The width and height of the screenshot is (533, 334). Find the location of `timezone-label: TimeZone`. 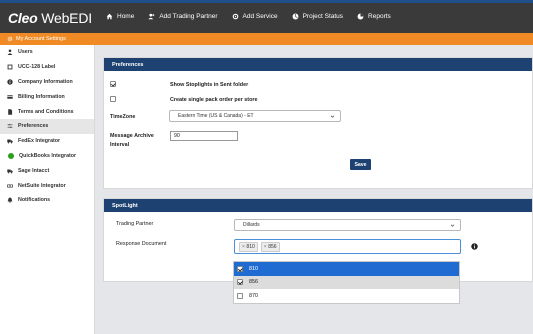

timezone-label: TimeZone is located at coordinates (123, 117).